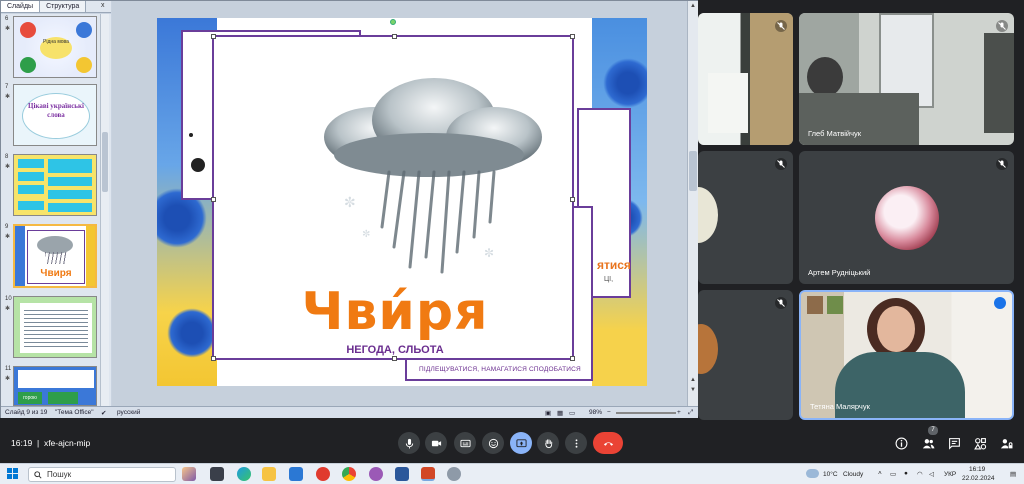  What do you see at coordinates (1013, 474) in the screenshot?
I see `notifications-icon: ▤` at bounding box center [1013, 474].